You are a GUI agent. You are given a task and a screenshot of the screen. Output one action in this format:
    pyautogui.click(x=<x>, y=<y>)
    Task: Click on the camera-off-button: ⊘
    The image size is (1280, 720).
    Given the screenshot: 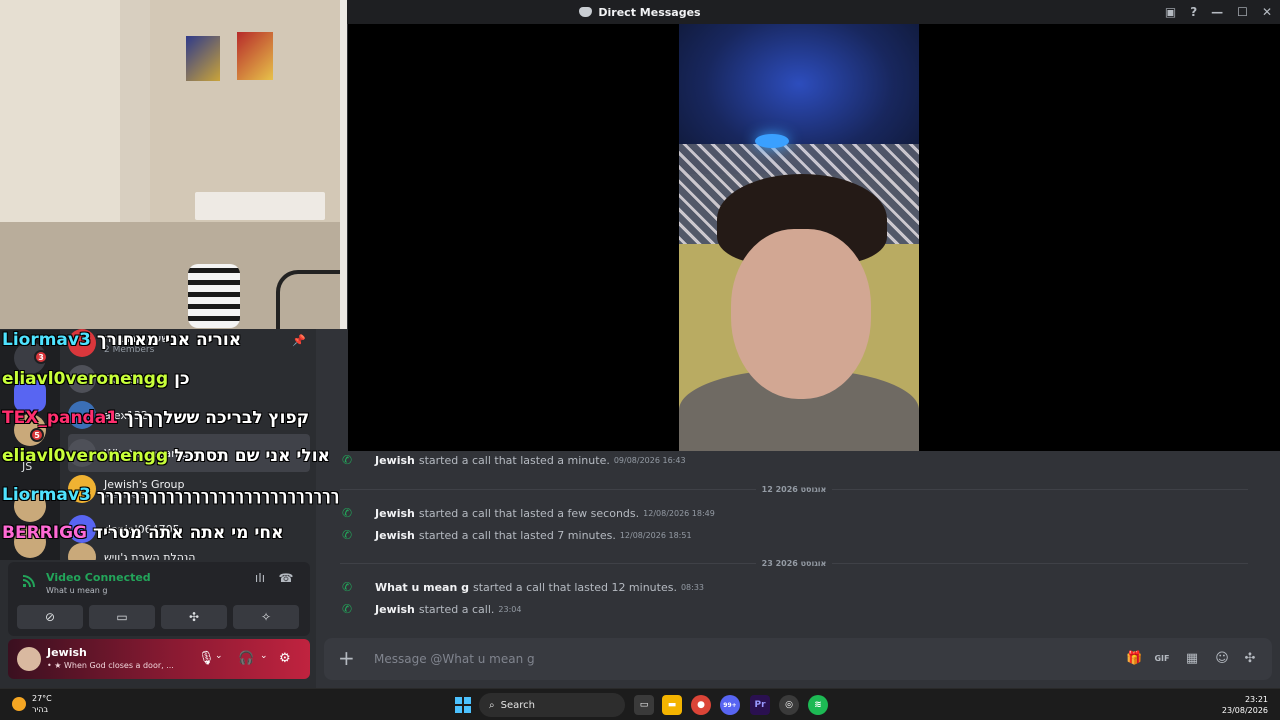 What is the action you would take?
    pyautogui.click(x=50, y=617)
    